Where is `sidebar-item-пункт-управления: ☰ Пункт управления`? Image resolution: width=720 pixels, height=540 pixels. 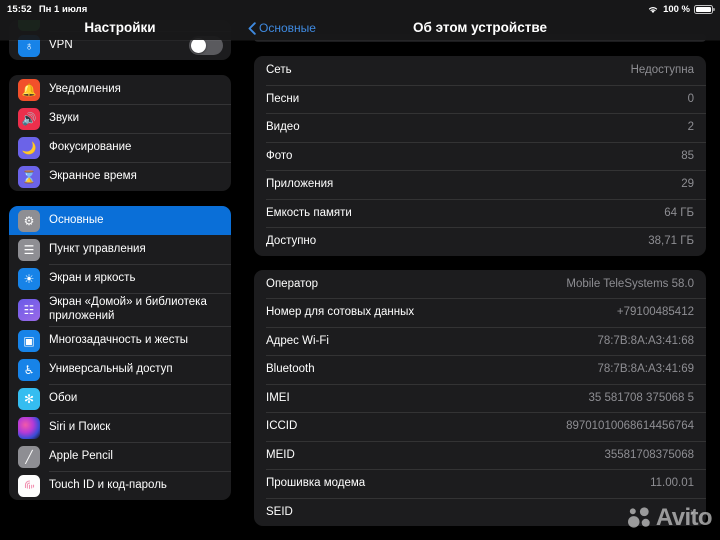 sidebar-item-пункт-управления: ☰ Пункт управления is located at coordinates (120, 249).